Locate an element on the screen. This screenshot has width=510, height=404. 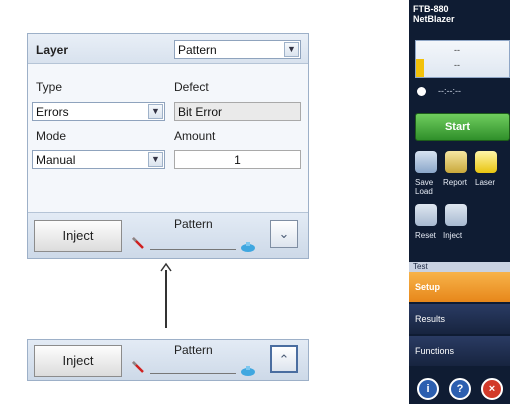
layer-label: Layer is located at coordinates (52, 50).